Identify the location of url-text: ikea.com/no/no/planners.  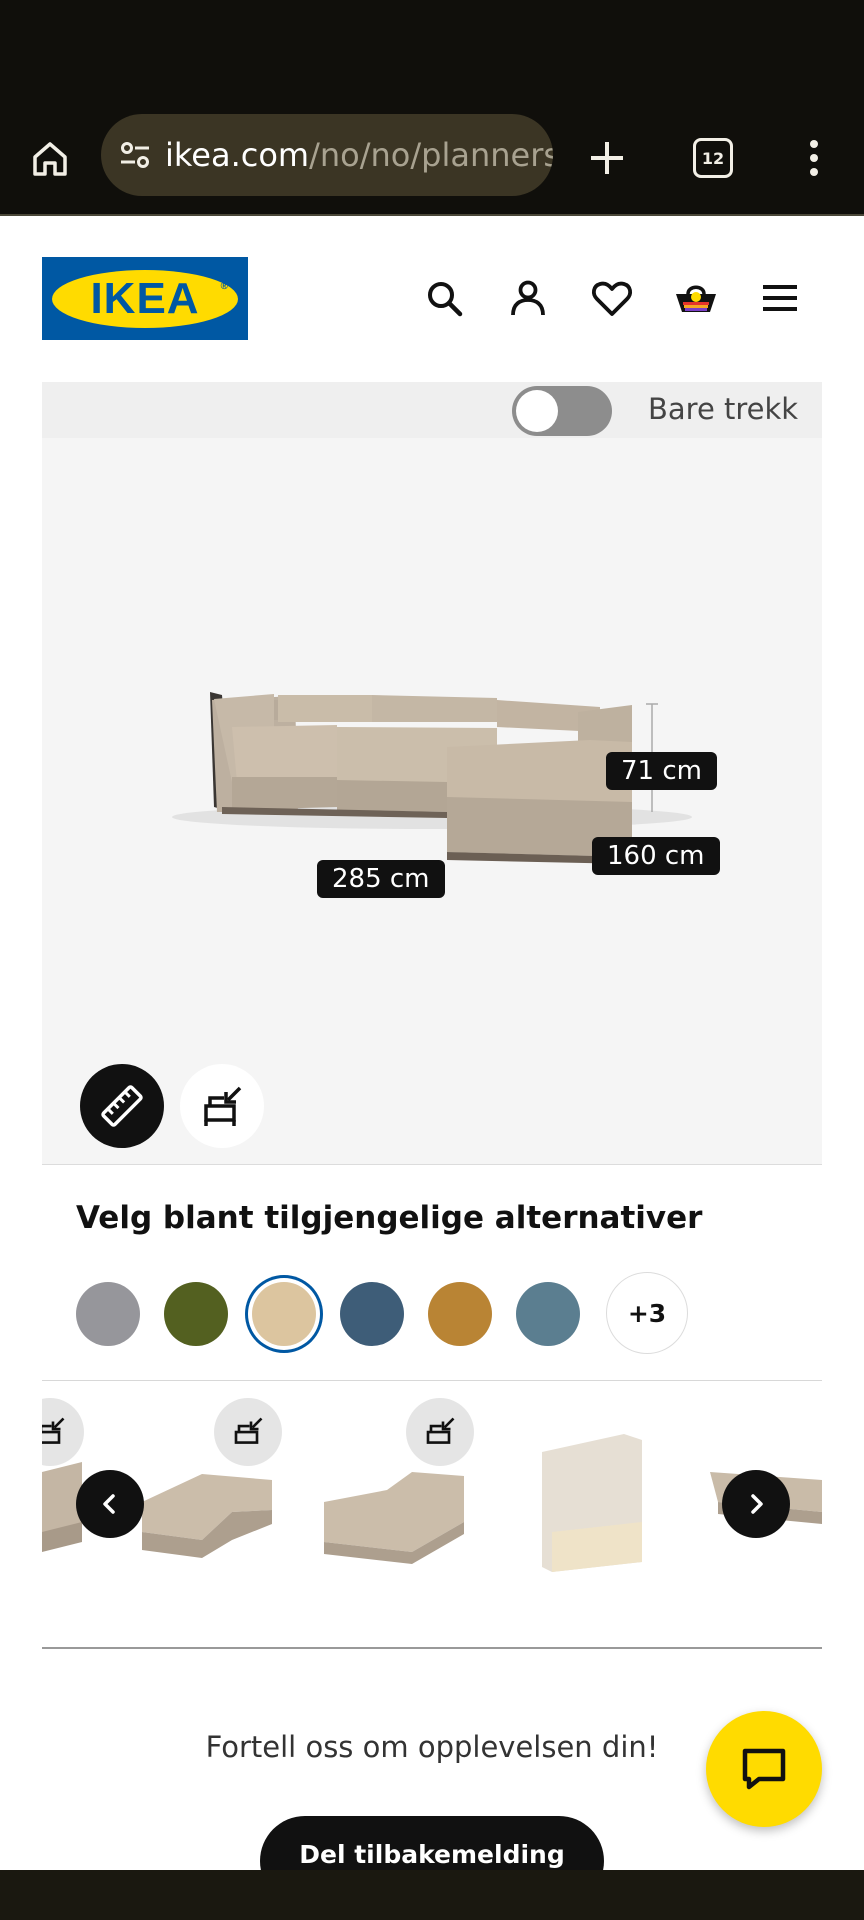
(359, 155).